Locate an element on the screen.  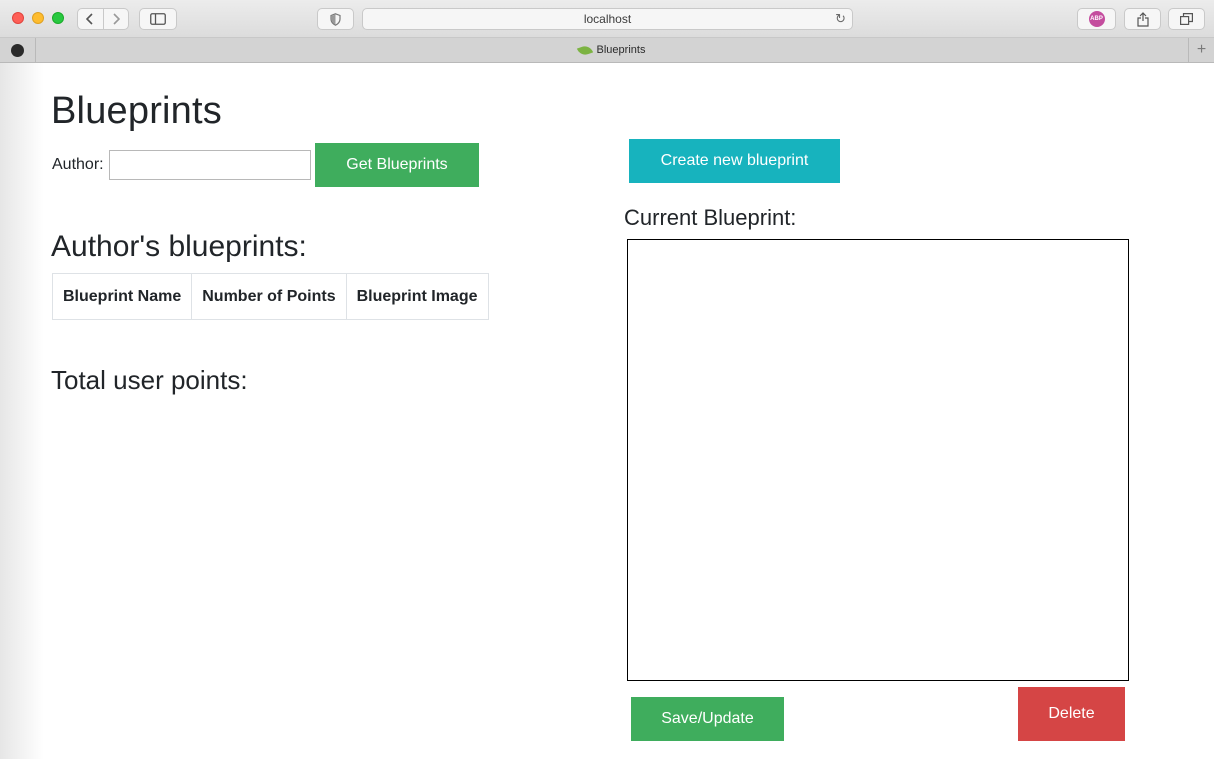
page-title: Blueprints is located at coordinates (136, 111).